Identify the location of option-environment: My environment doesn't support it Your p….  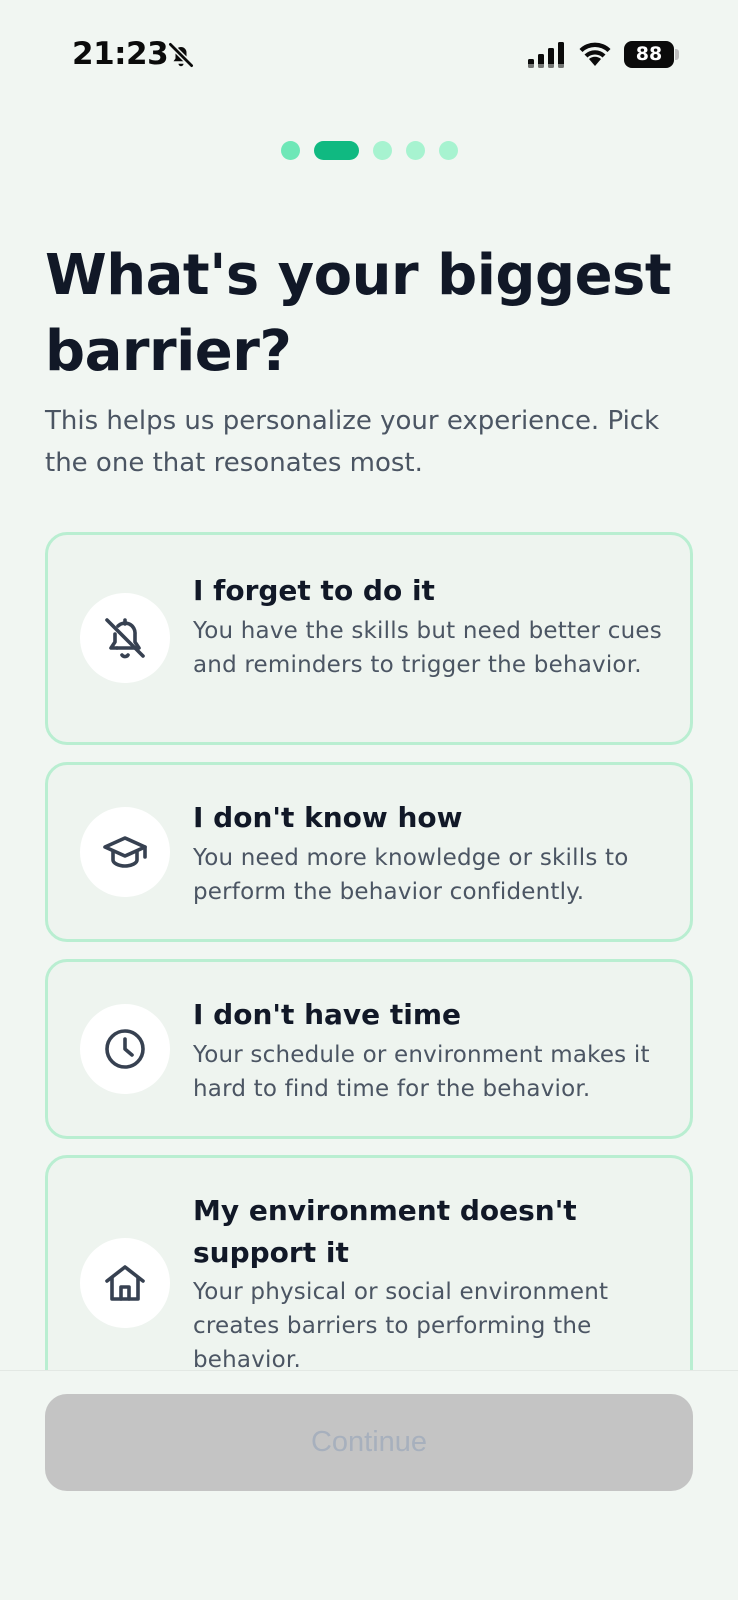
(369, 1262).